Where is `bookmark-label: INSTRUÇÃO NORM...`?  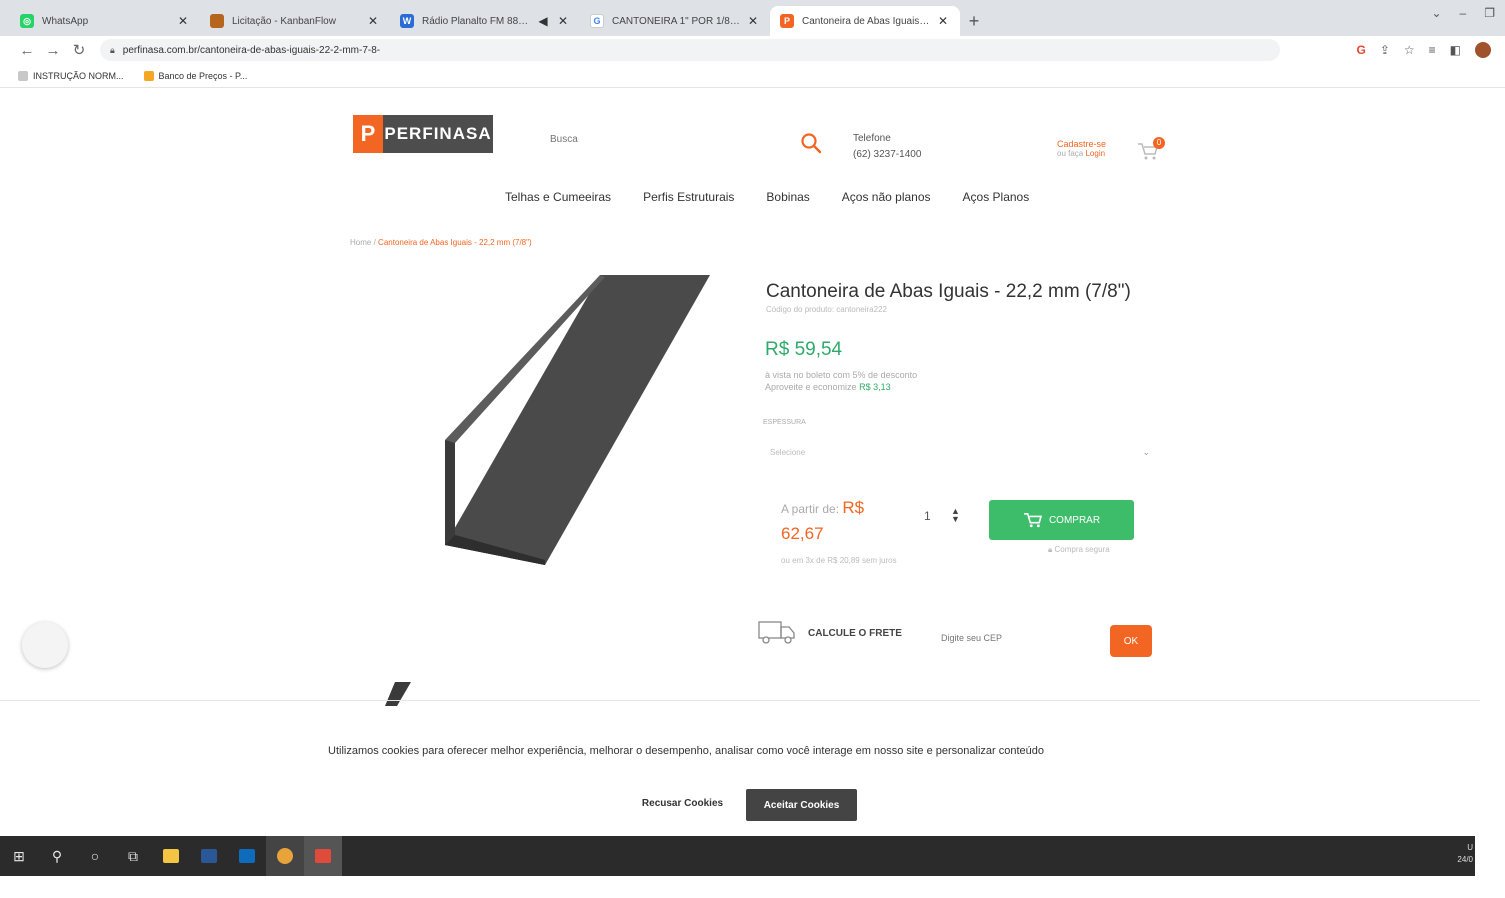
bookmark-label: INSTRUÇÃO NORM... is located at coordinates (78, 75).